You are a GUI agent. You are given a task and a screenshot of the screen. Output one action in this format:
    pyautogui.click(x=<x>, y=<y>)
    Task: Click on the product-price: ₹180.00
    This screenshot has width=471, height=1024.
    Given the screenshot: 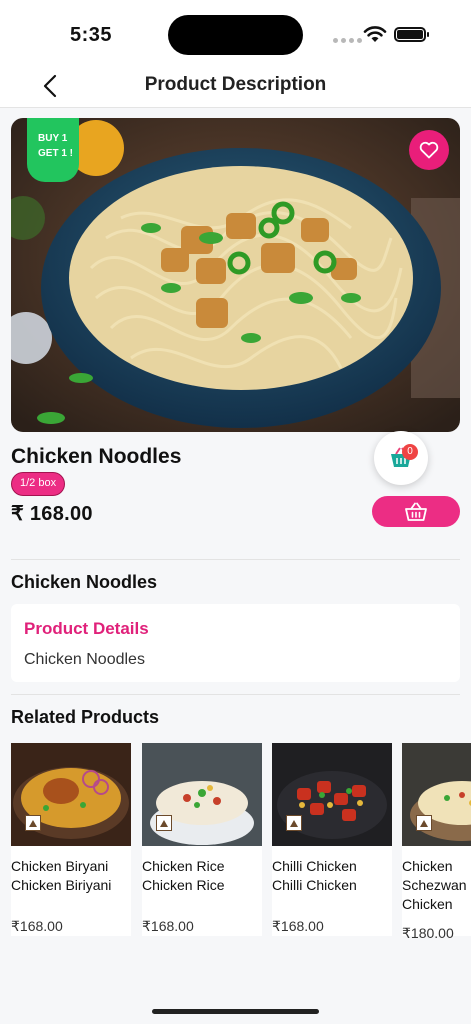 What is the action you would take?
    pyautogui.click(x=428, y=933)
    